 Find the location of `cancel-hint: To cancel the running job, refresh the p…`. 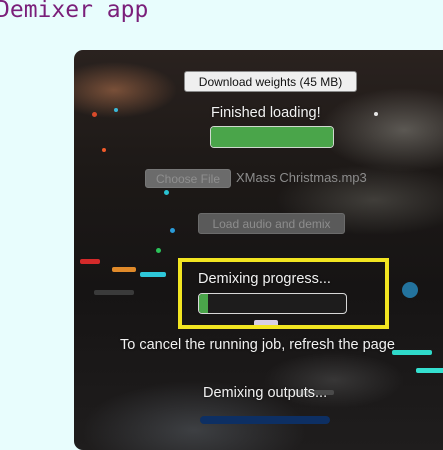

cancel-hint: To cancel the running job, refresh the p… is located at coordinates (257, 345).